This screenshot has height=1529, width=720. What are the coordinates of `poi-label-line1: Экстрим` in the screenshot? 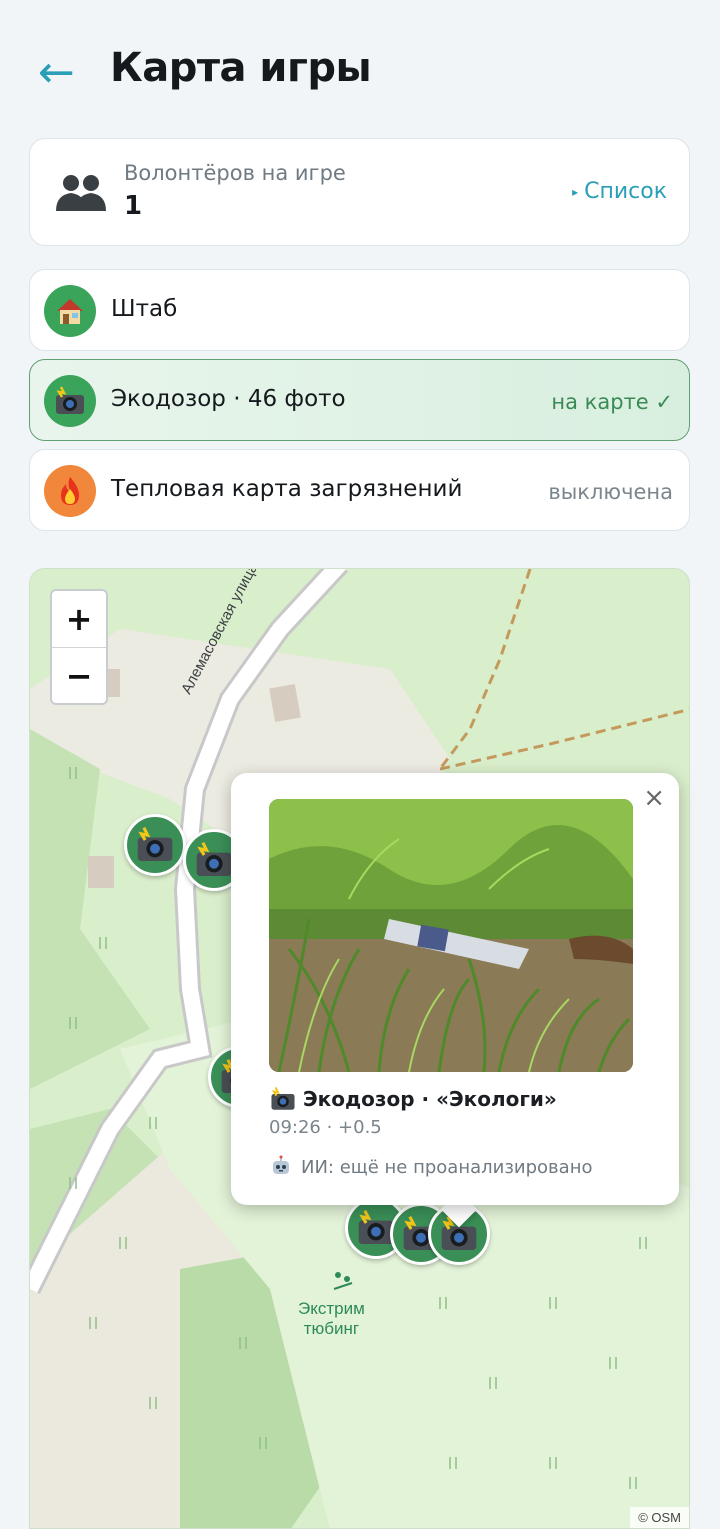 It's located at (331, 1308).